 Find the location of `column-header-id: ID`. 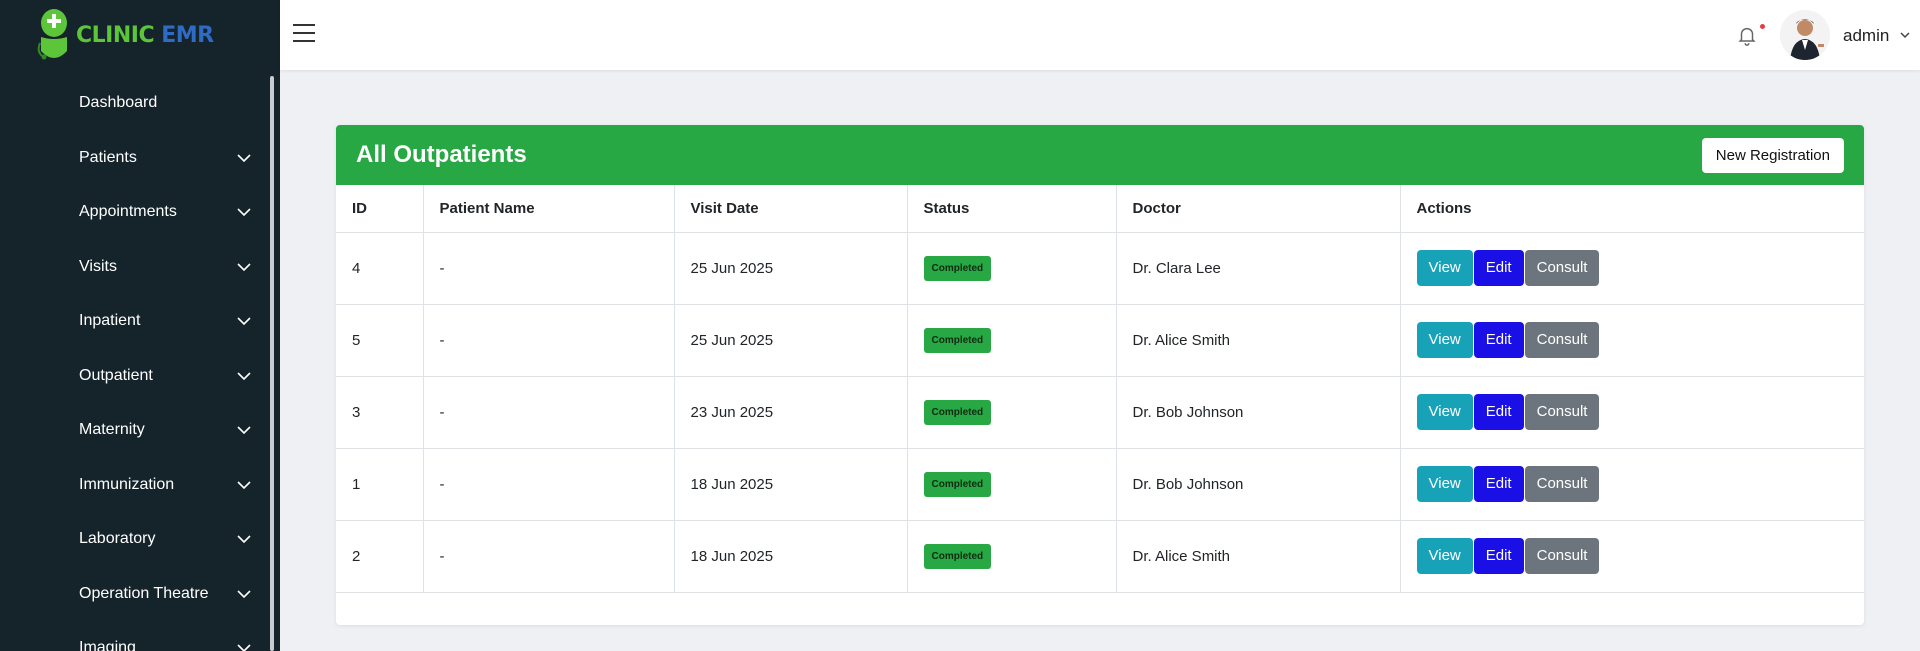

column-header-id: ID is located at coordinates (380, 209).